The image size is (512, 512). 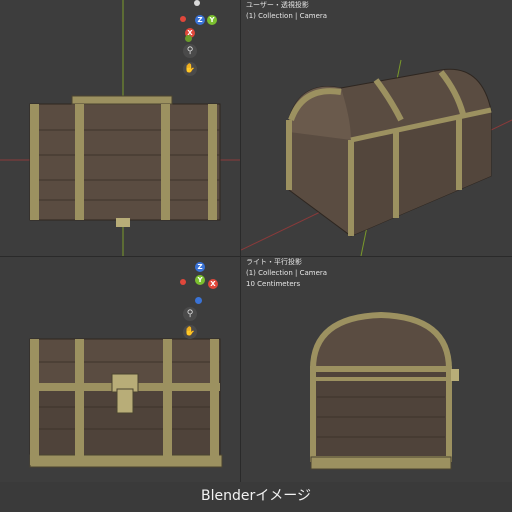 I want to click on image-caption: Blenderイメージ, so click(x=256, y=497).